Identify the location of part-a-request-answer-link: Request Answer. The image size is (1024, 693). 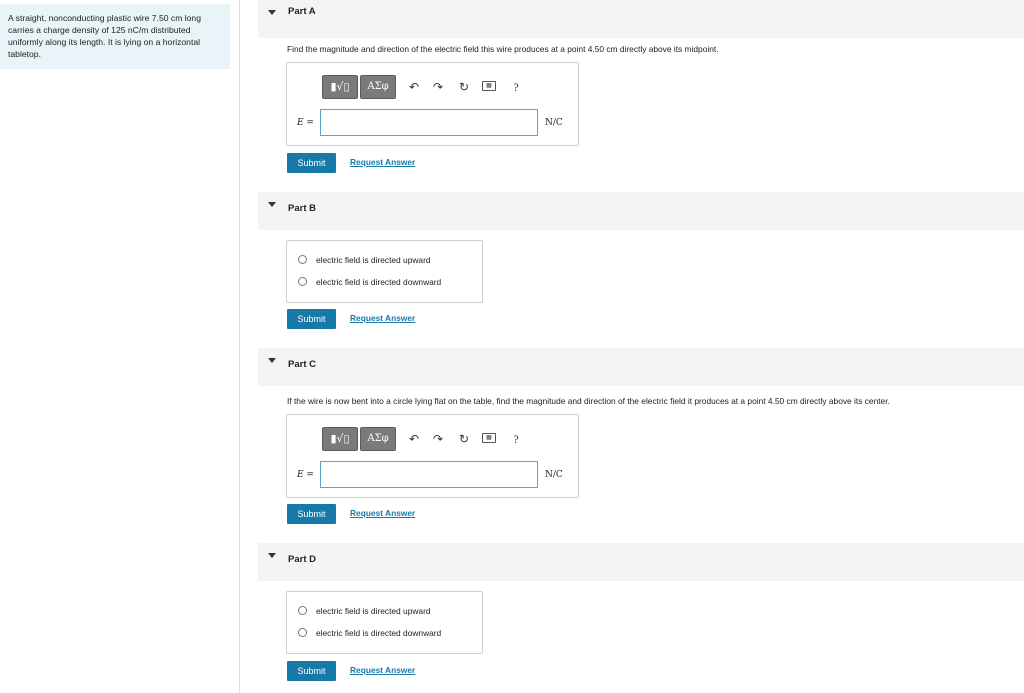
(382, 162).